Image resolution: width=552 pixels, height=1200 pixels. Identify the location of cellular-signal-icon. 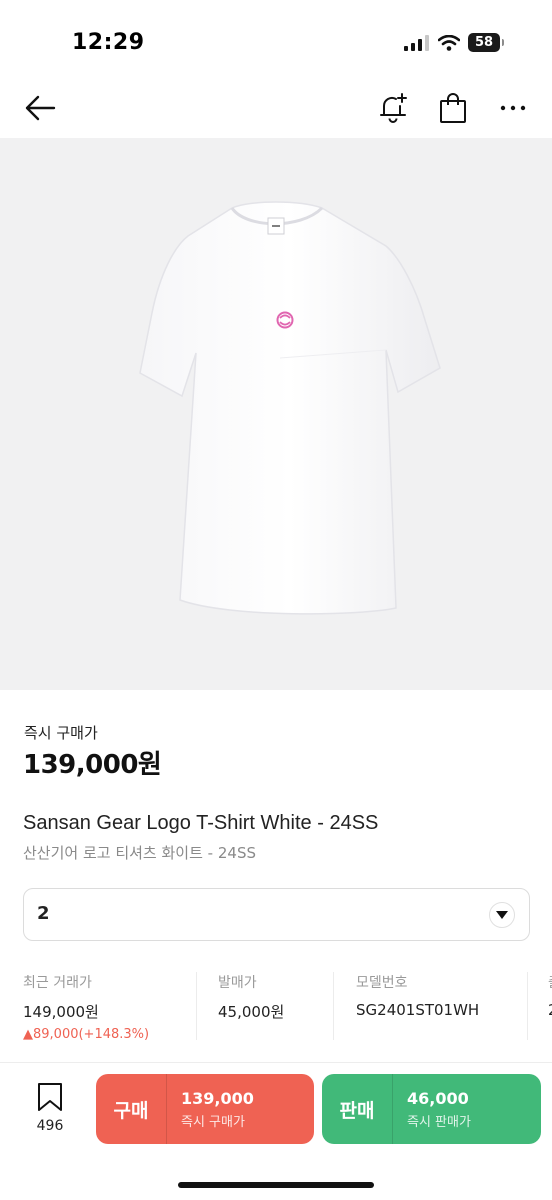
(416, 42).